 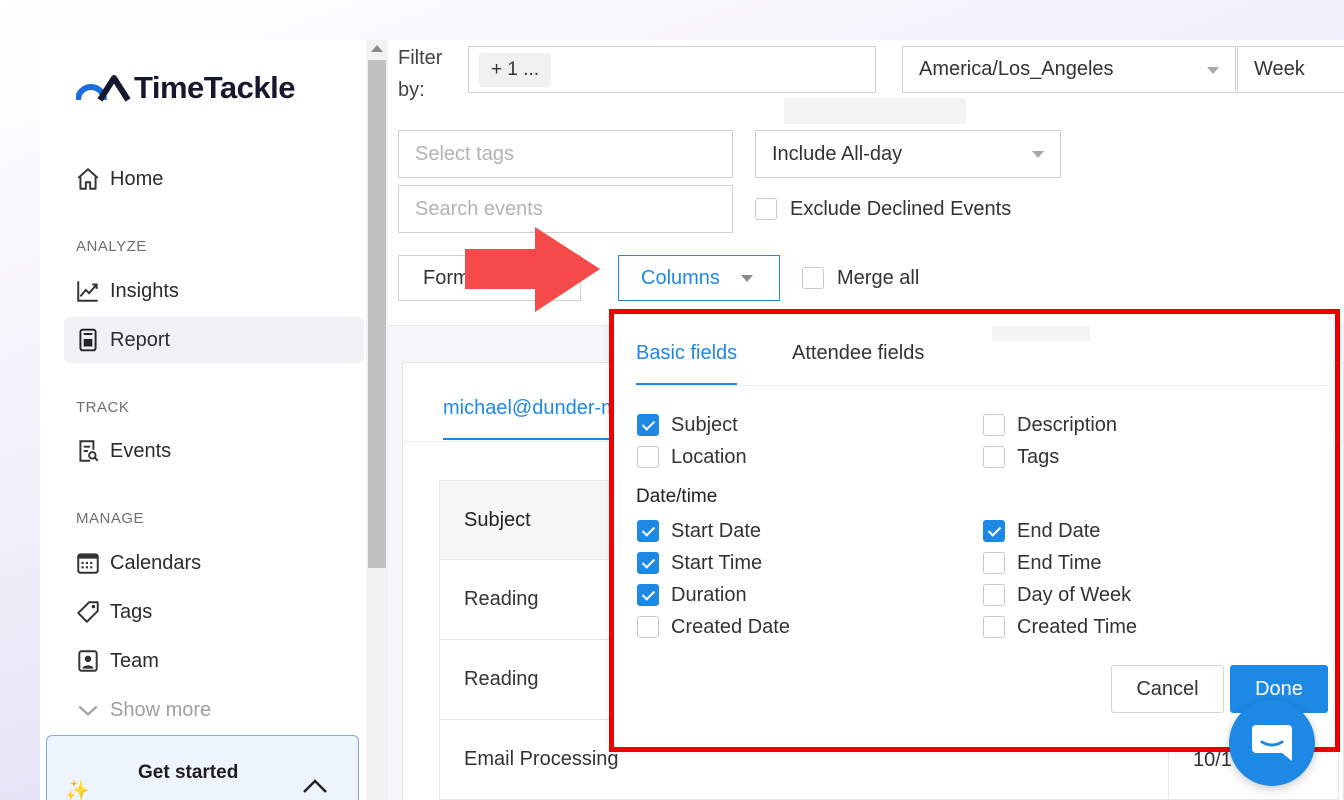 What do you see at coordinates (315, 786) in the screenshot?
I see `chevron-up-icon` at bounding box center [315, 786].